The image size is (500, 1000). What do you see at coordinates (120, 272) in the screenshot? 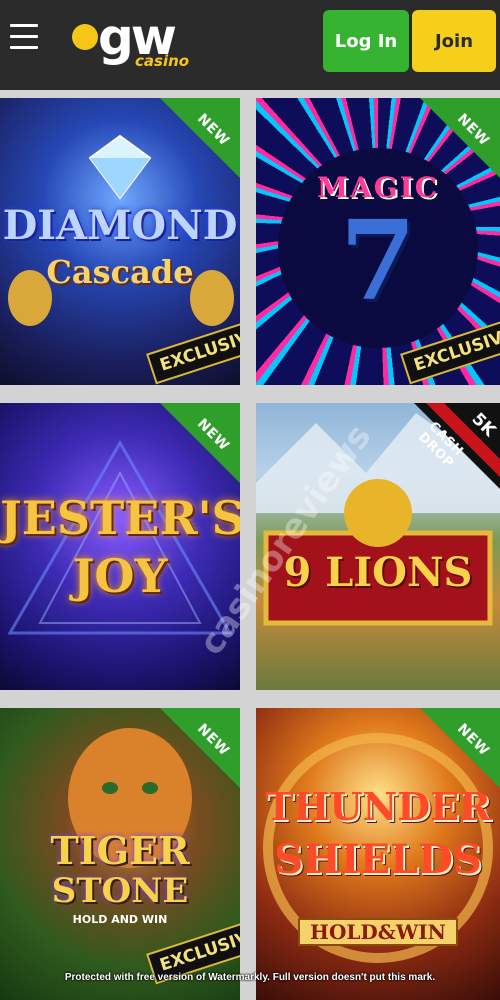
I see `game-title-line2: Cascade` at bounding box center [120, 272].